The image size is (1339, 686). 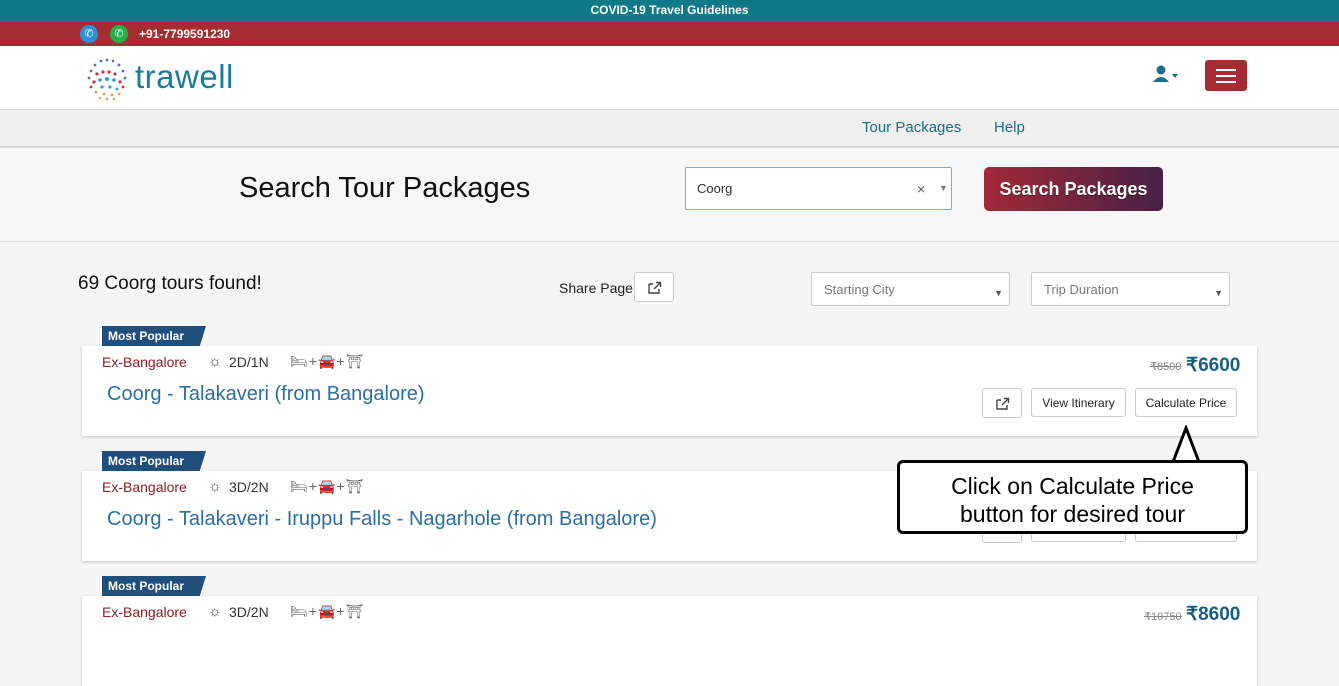 I want to click on clear-search-icon: ×, so click(x=921, y=189).